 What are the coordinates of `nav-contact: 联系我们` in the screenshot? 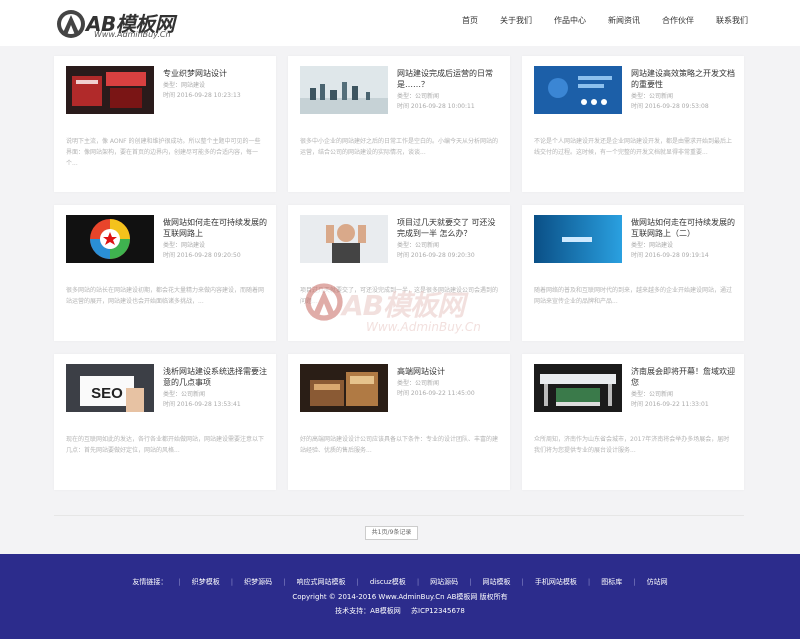 It's located at (732, 23).